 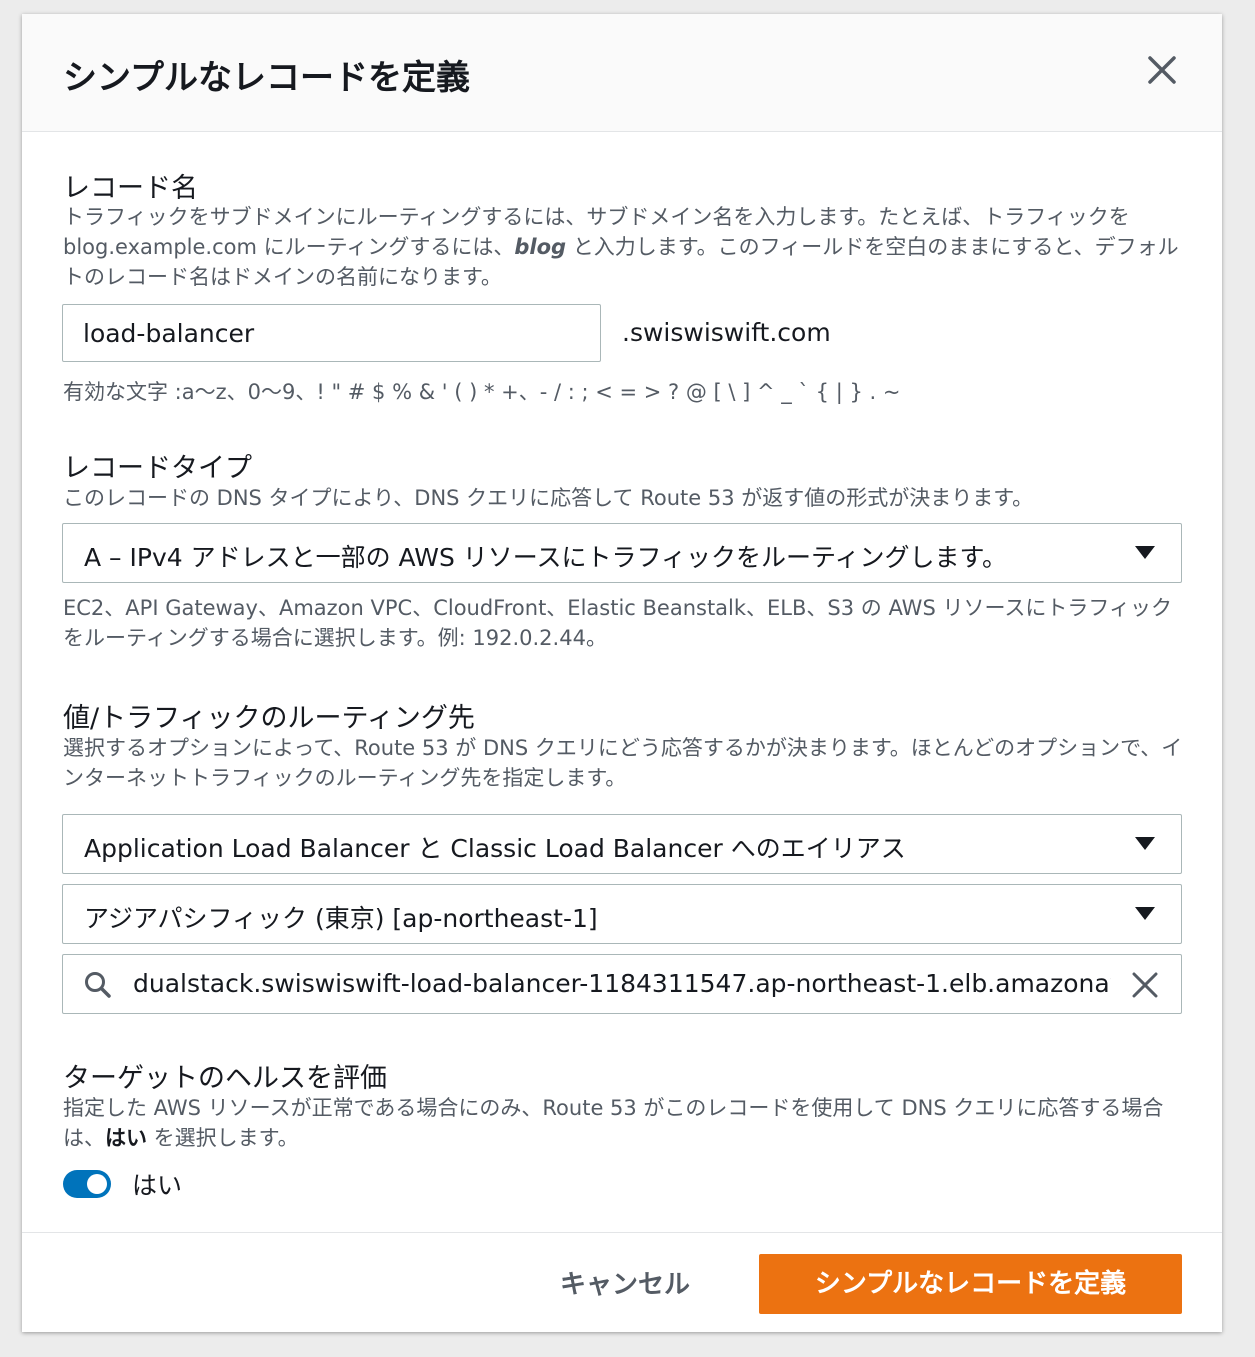 I want to click on evaluate-health-toggle, so click(x=87, y=1184).